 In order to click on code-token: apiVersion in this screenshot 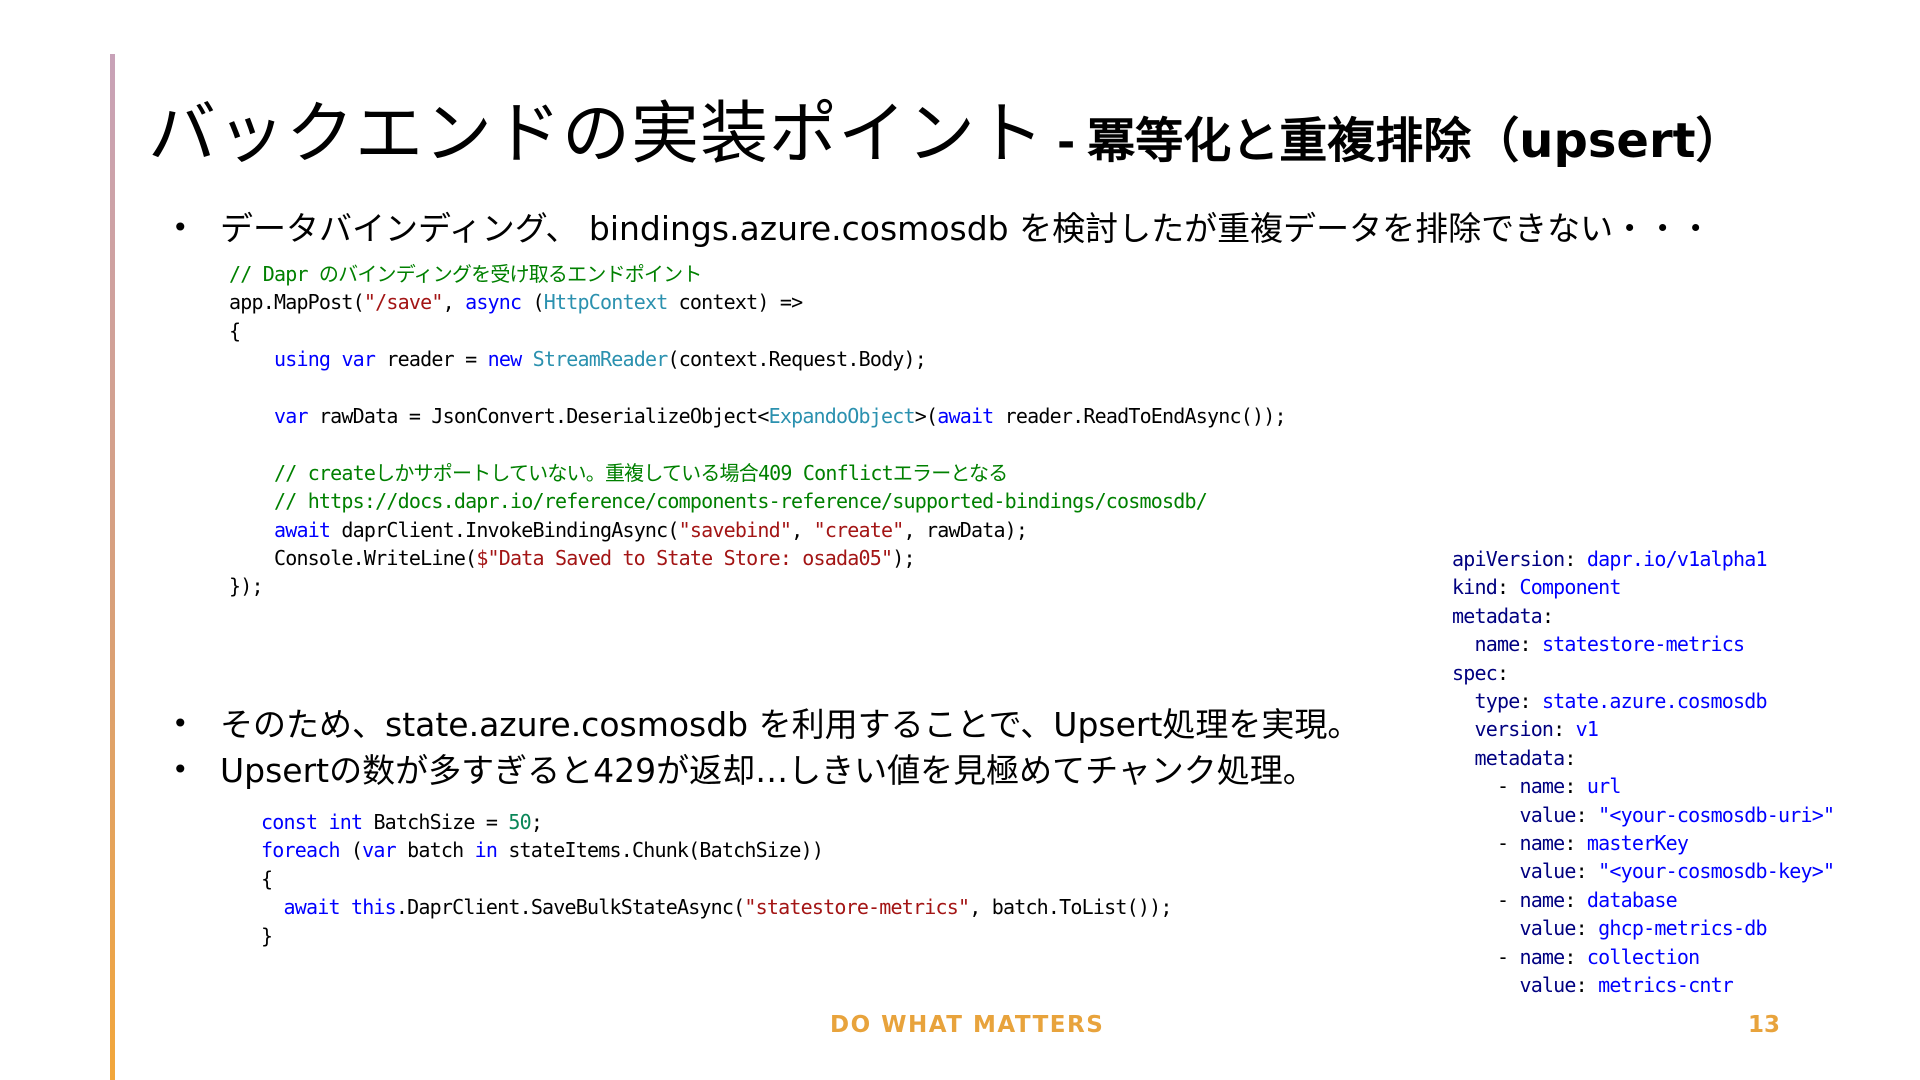, I will do `click(1508, 559)`.